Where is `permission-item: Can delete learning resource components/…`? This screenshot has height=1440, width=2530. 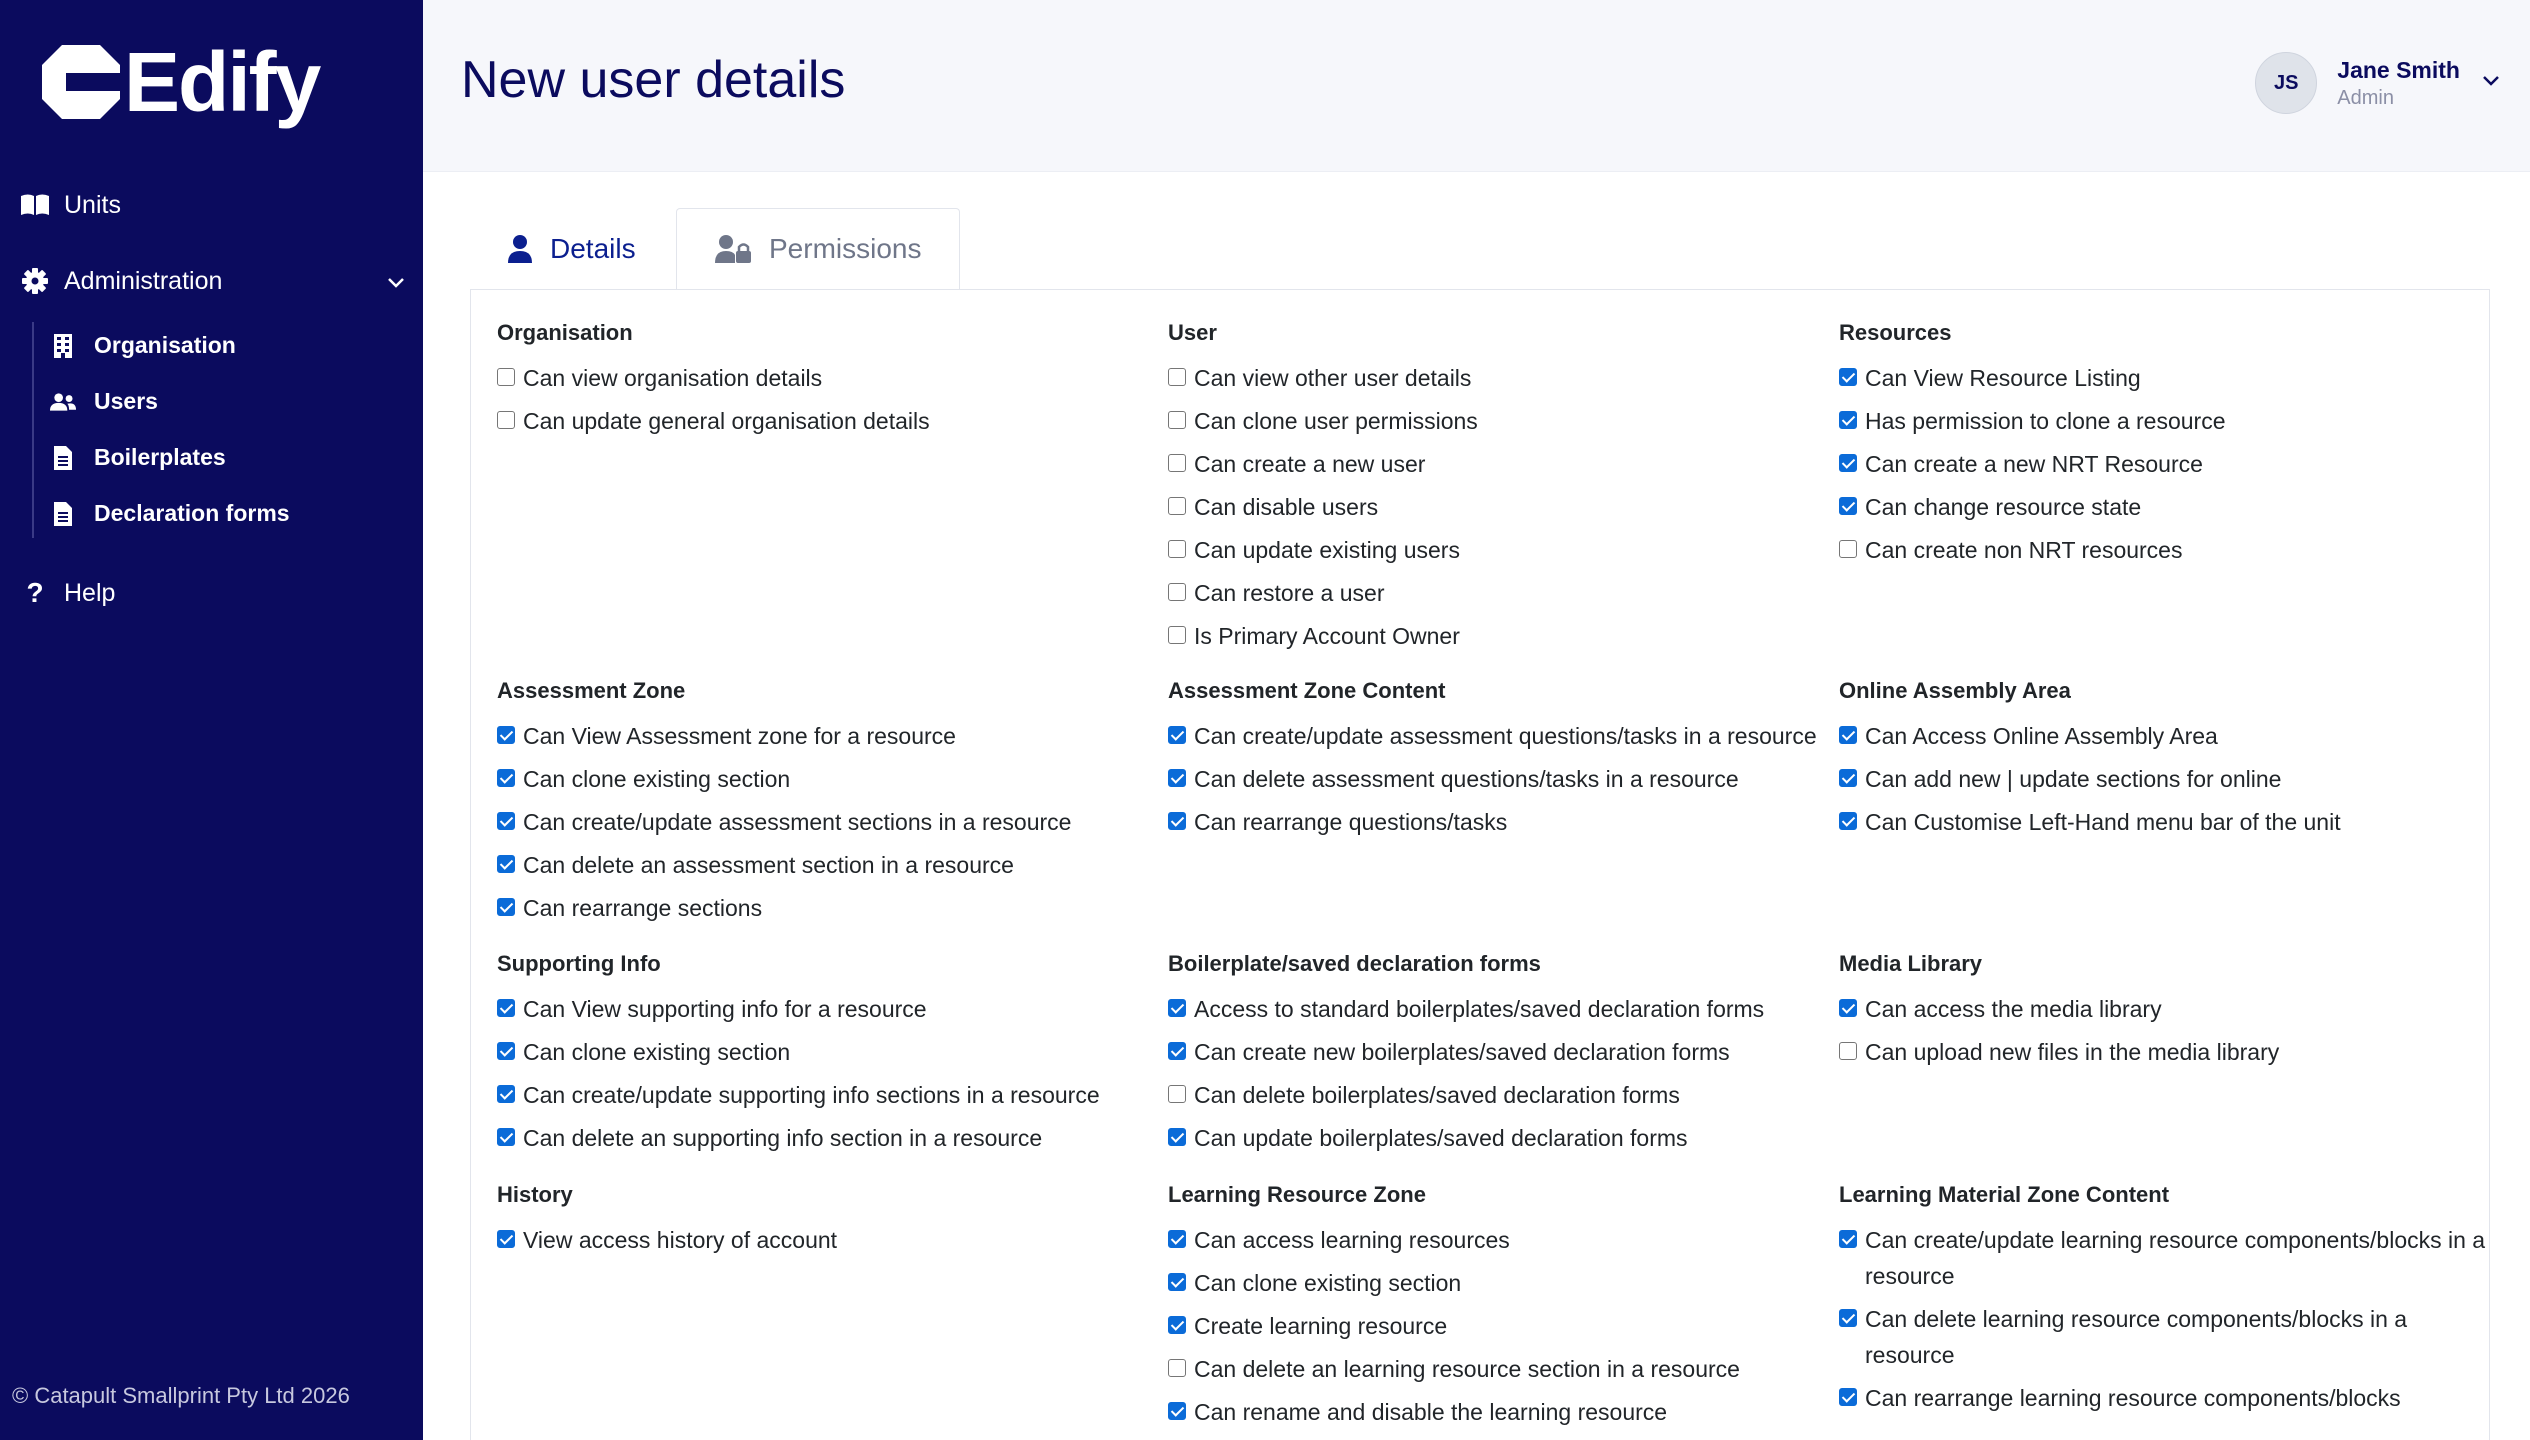 permission-item: Can delete learning resource components/… is located at coordinates (2169, 1337).